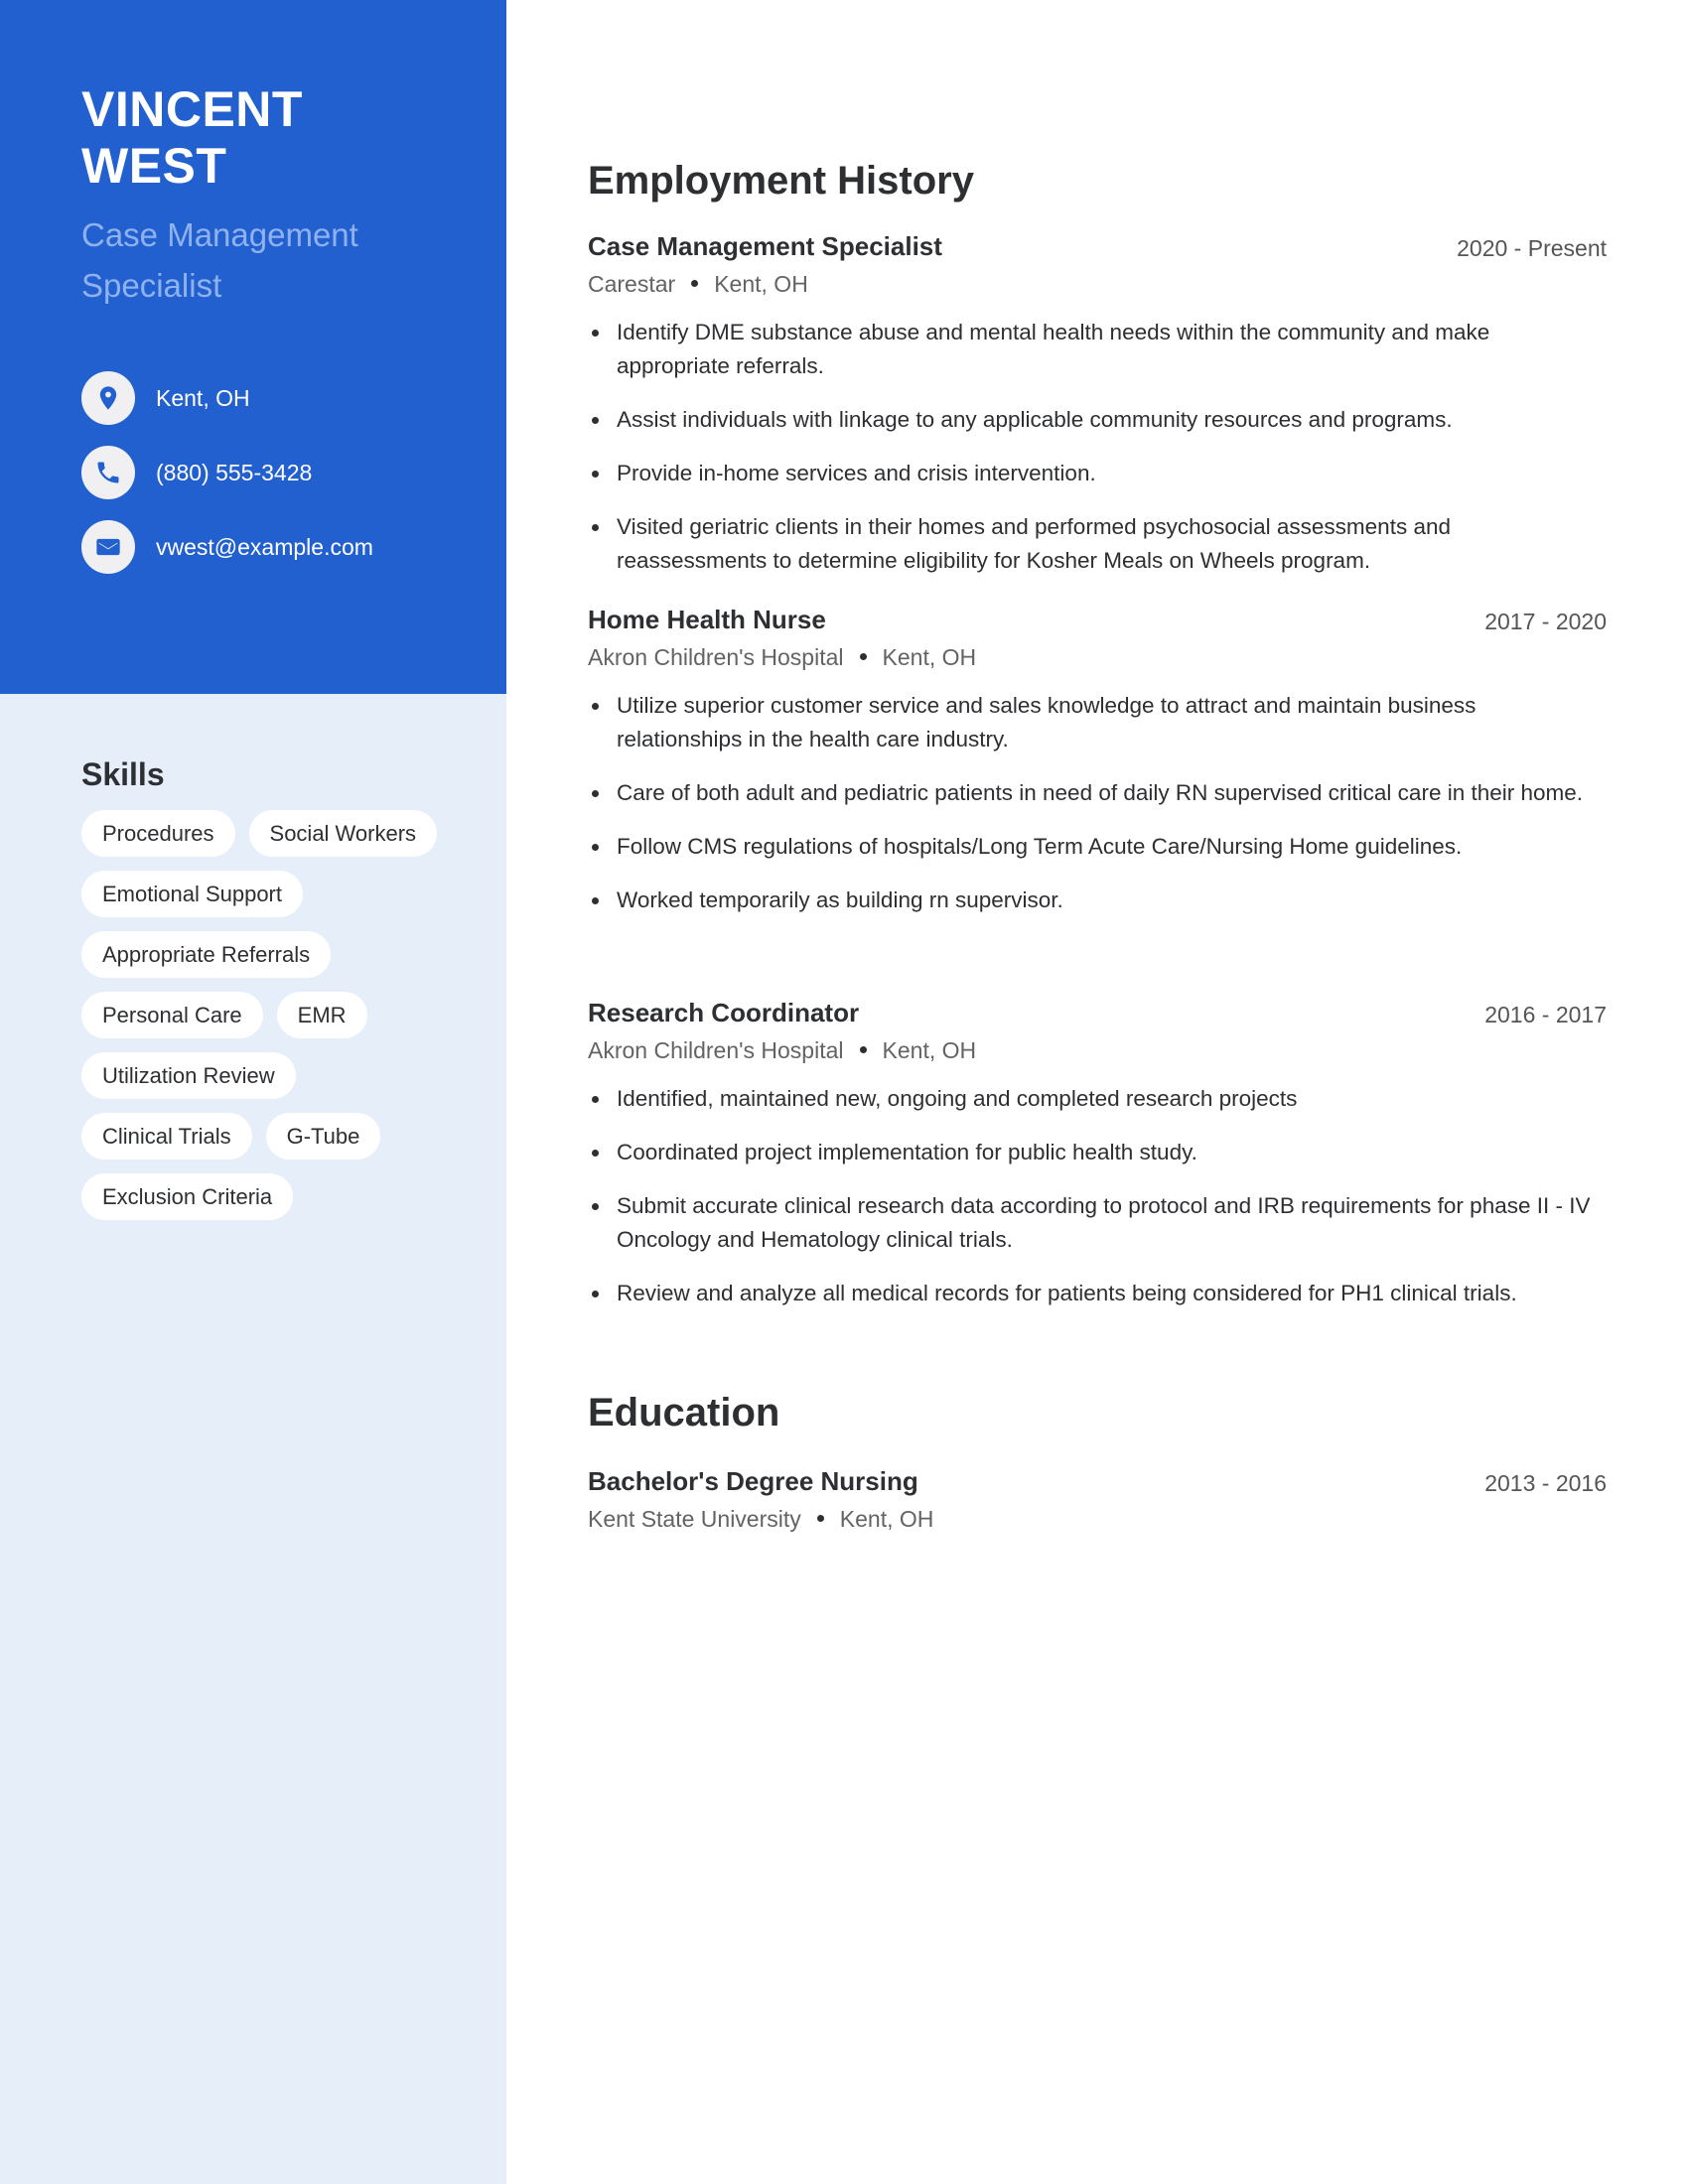  What do you see at coordinates (203, 397) in the screenshot?
I see `contact-location-text: Kent, OH` at bounding box center [203, 397].